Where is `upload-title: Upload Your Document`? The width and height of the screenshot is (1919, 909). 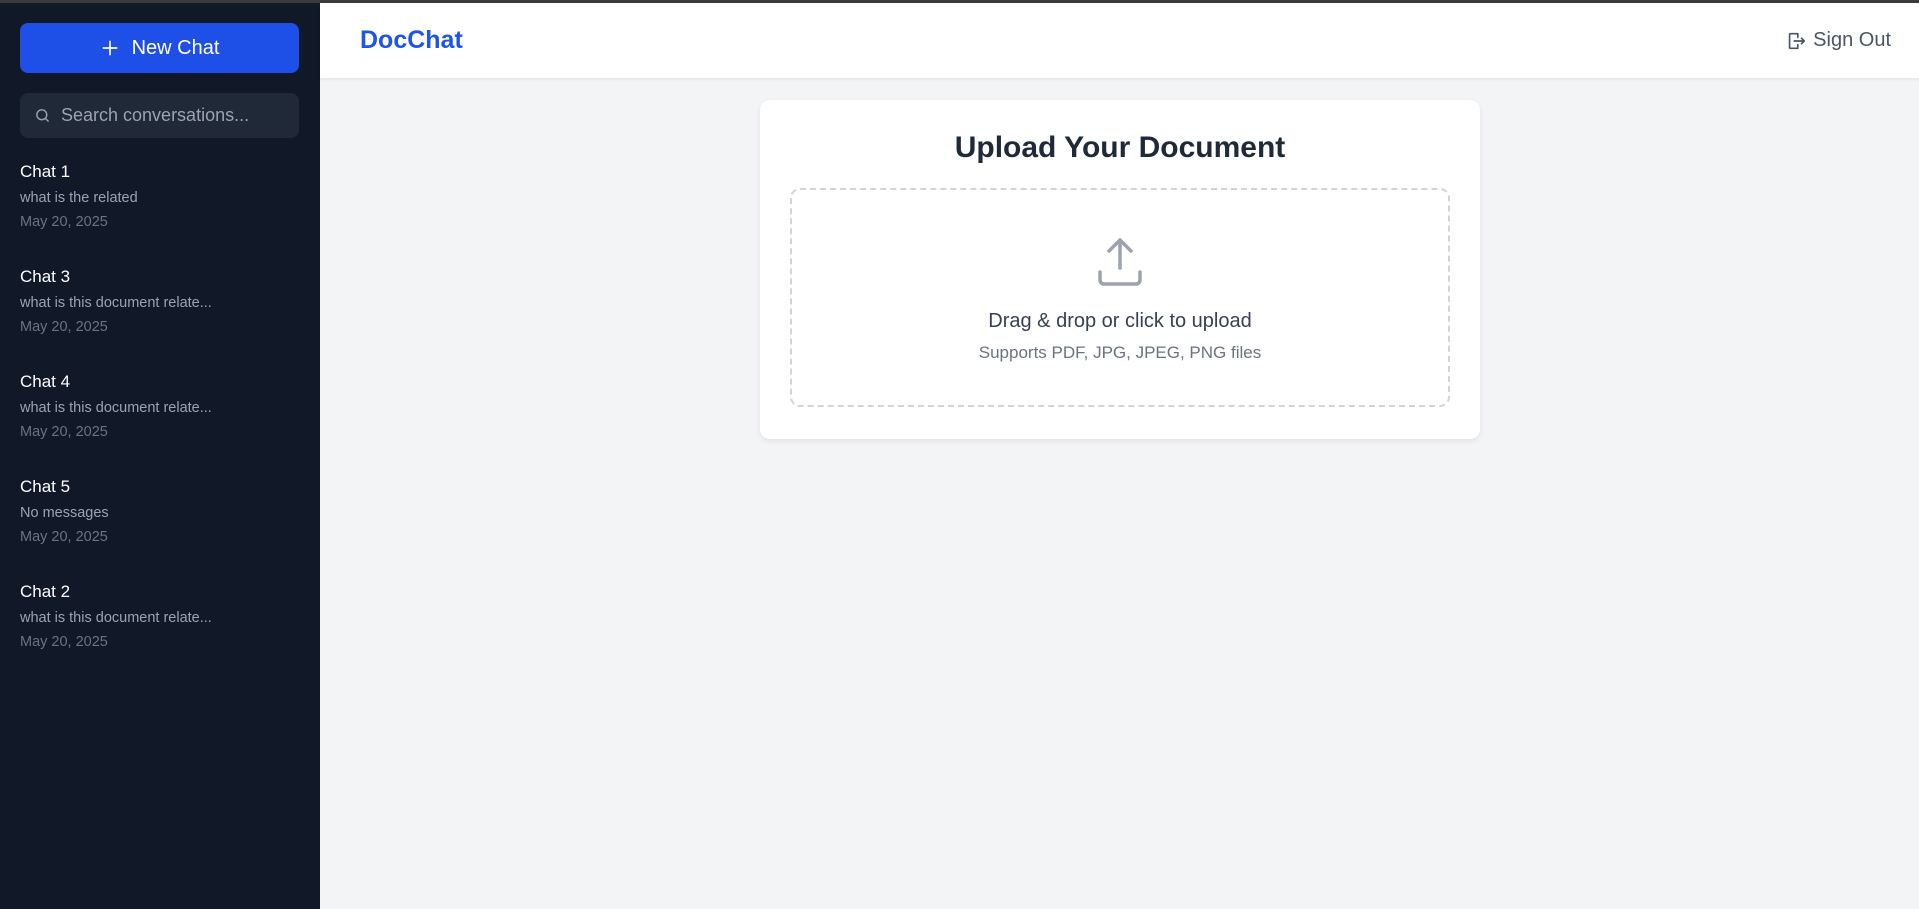 upload-title: Upload Your Document is located at coordinates (1120, 147).